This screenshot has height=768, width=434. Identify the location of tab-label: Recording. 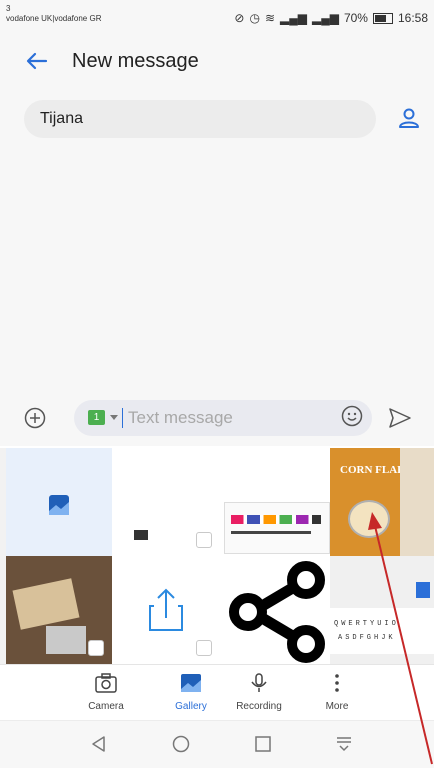
(259, 706).